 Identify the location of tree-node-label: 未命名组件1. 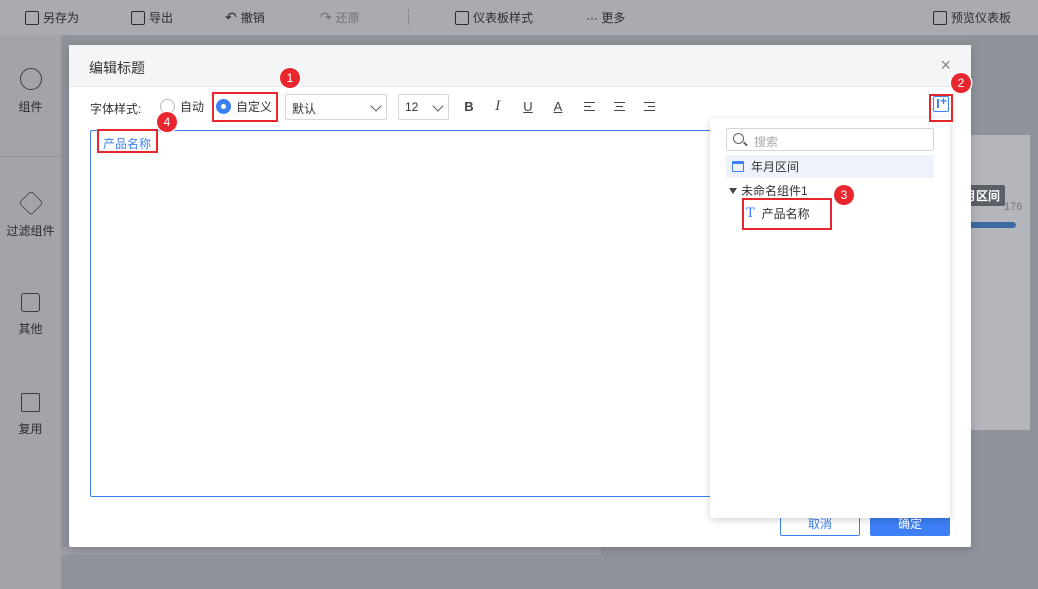
(774, 191).